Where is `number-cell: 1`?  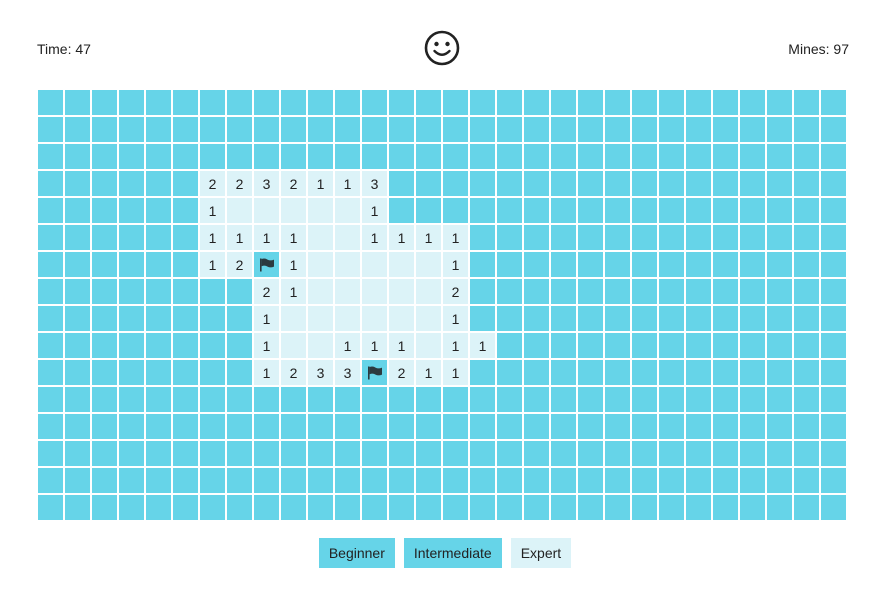
number-cell: 1 is located at coordinates (455, 345).